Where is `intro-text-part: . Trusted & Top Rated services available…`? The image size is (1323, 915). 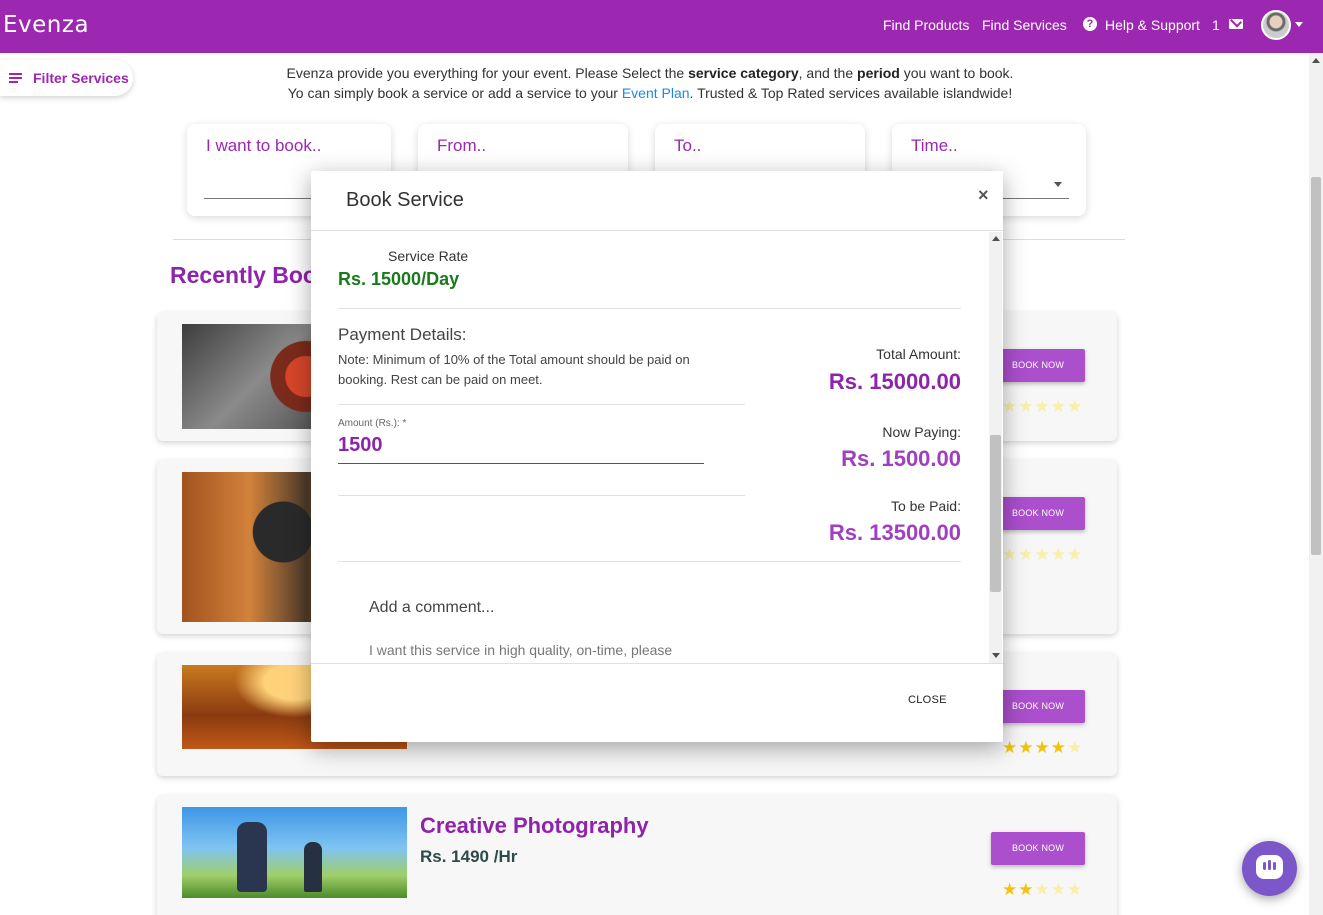
intro-text-part: . Trusted & Top Rated services available… is located at coordinates (851, 93).